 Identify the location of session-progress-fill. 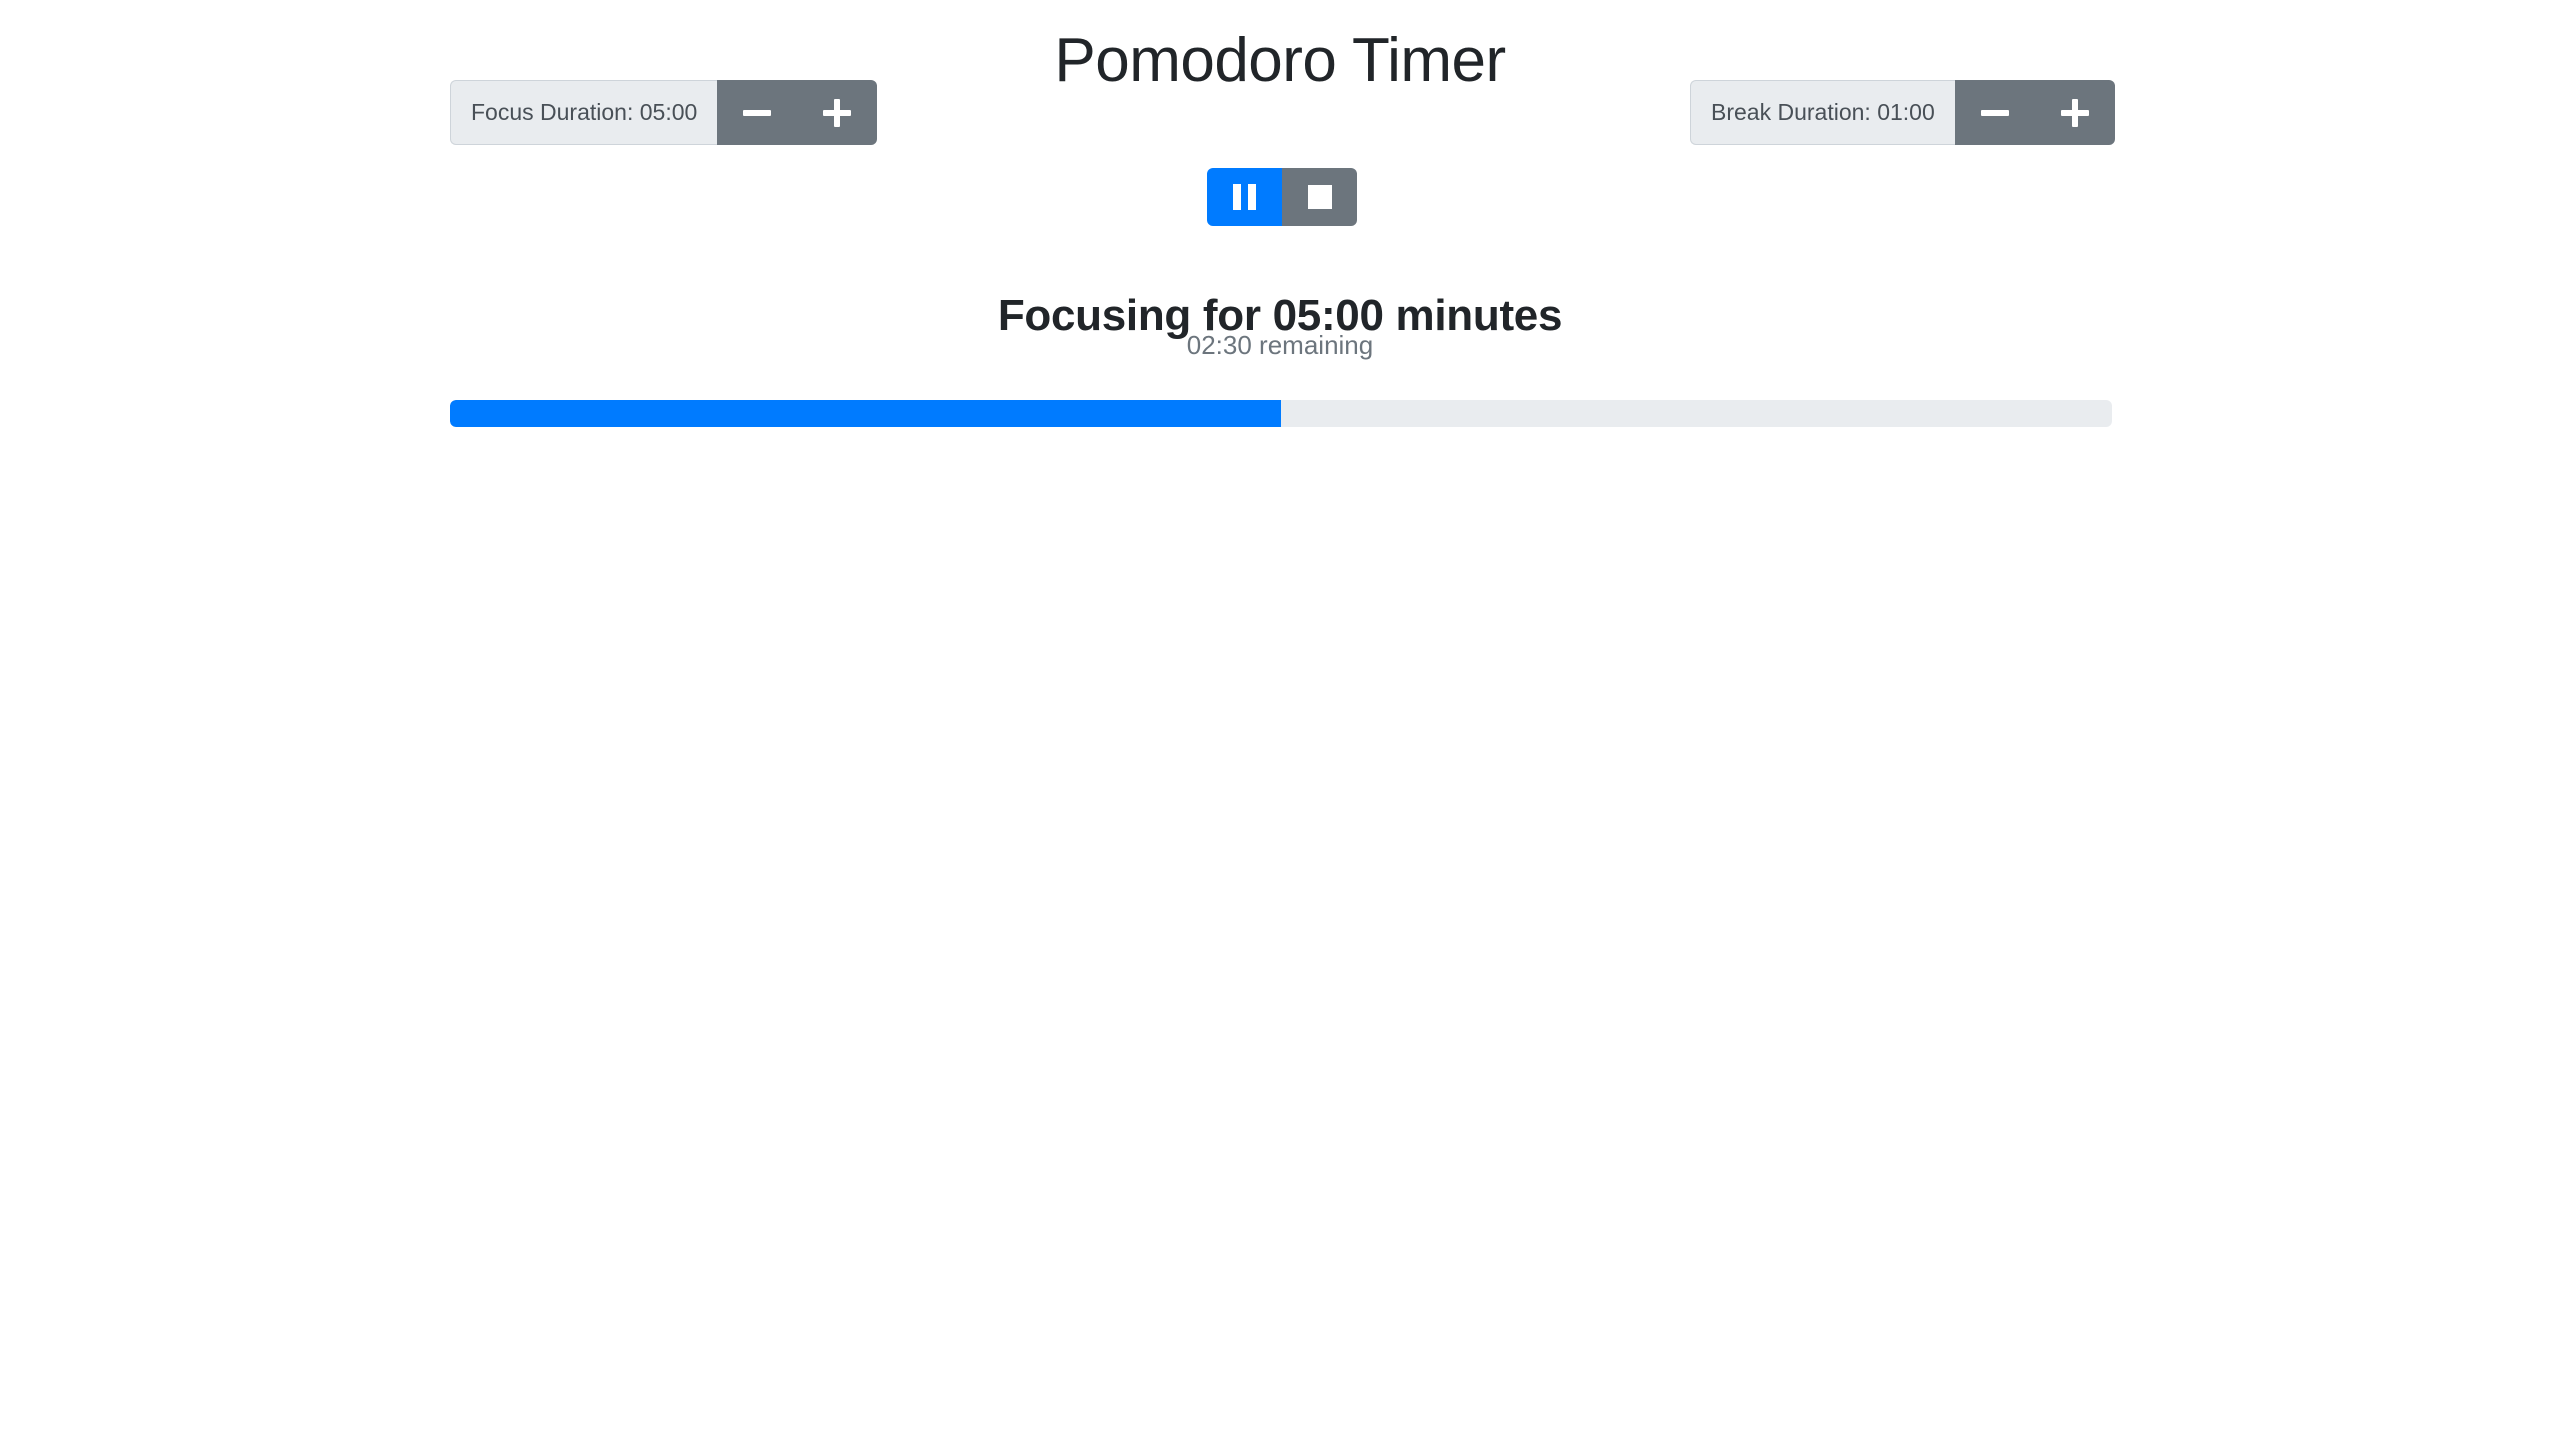
(865, 413).